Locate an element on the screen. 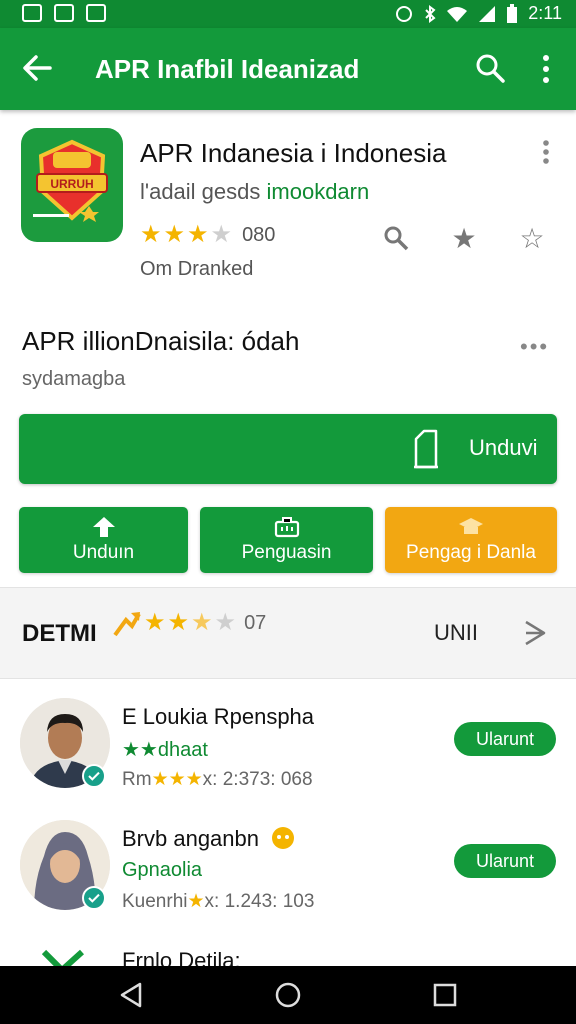 The height and width of the screenshot is (1024, 576). system-nav-bar is located at coordinates (288, 995).